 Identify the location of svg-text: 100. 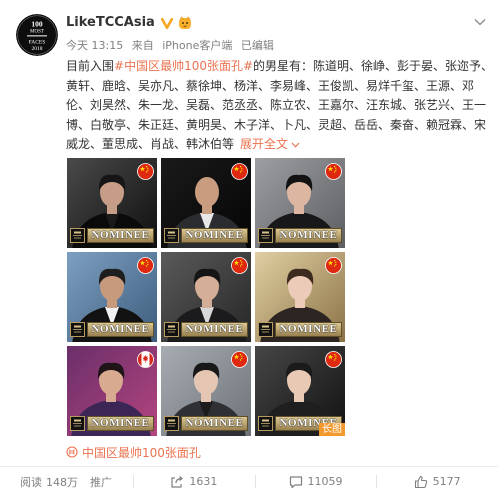
(37, 24).